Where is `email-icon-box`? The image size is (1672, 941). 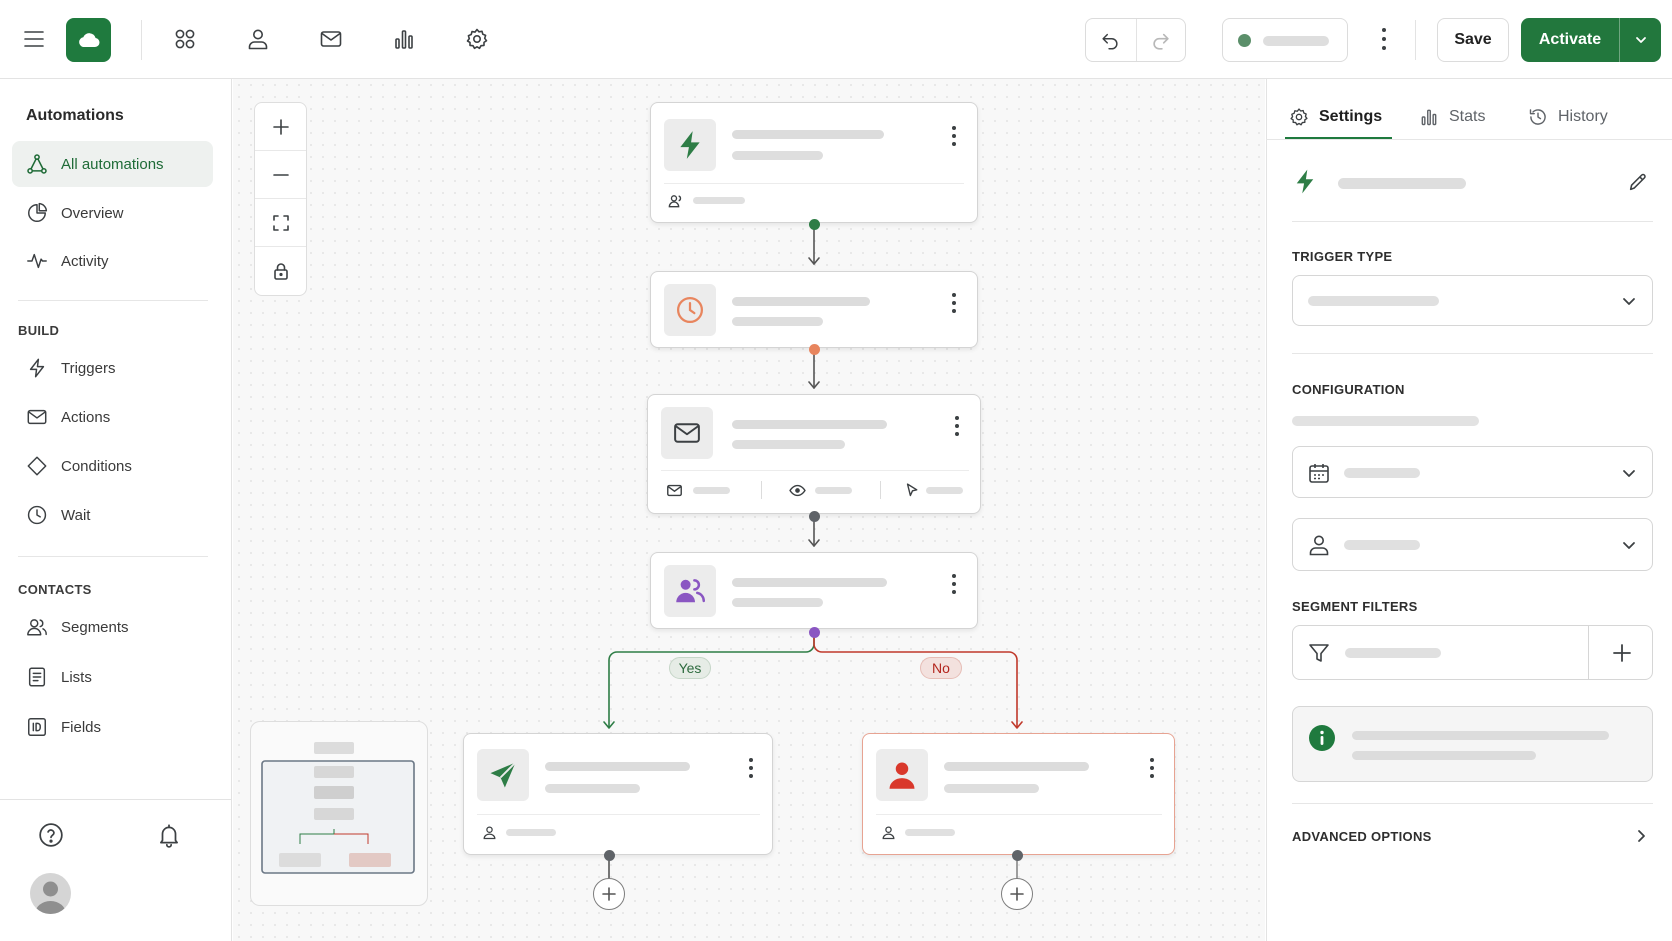
email-icon-box is located at coordinates (687, 433).